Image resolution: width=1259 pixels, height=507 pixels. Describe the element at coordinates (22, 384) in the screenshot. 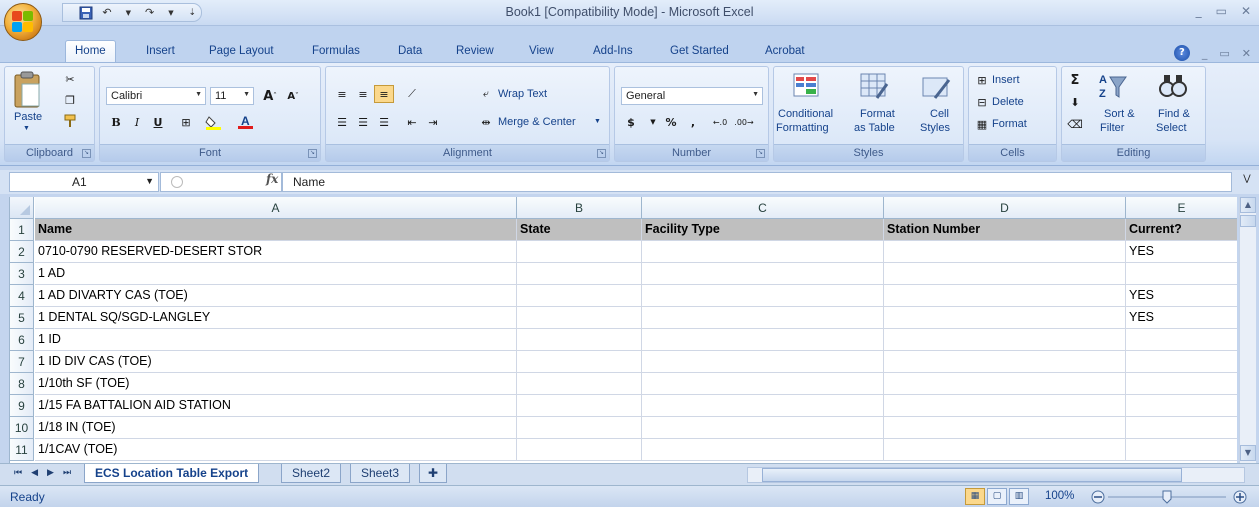

I see `row-header: 8` at that location.